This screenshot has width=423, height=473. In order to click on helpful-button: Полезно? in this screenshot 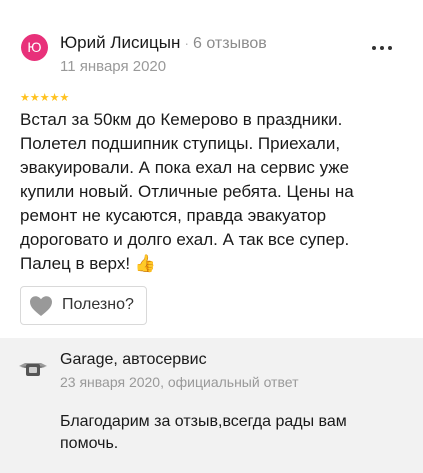, I will do `click(83, 305)`.